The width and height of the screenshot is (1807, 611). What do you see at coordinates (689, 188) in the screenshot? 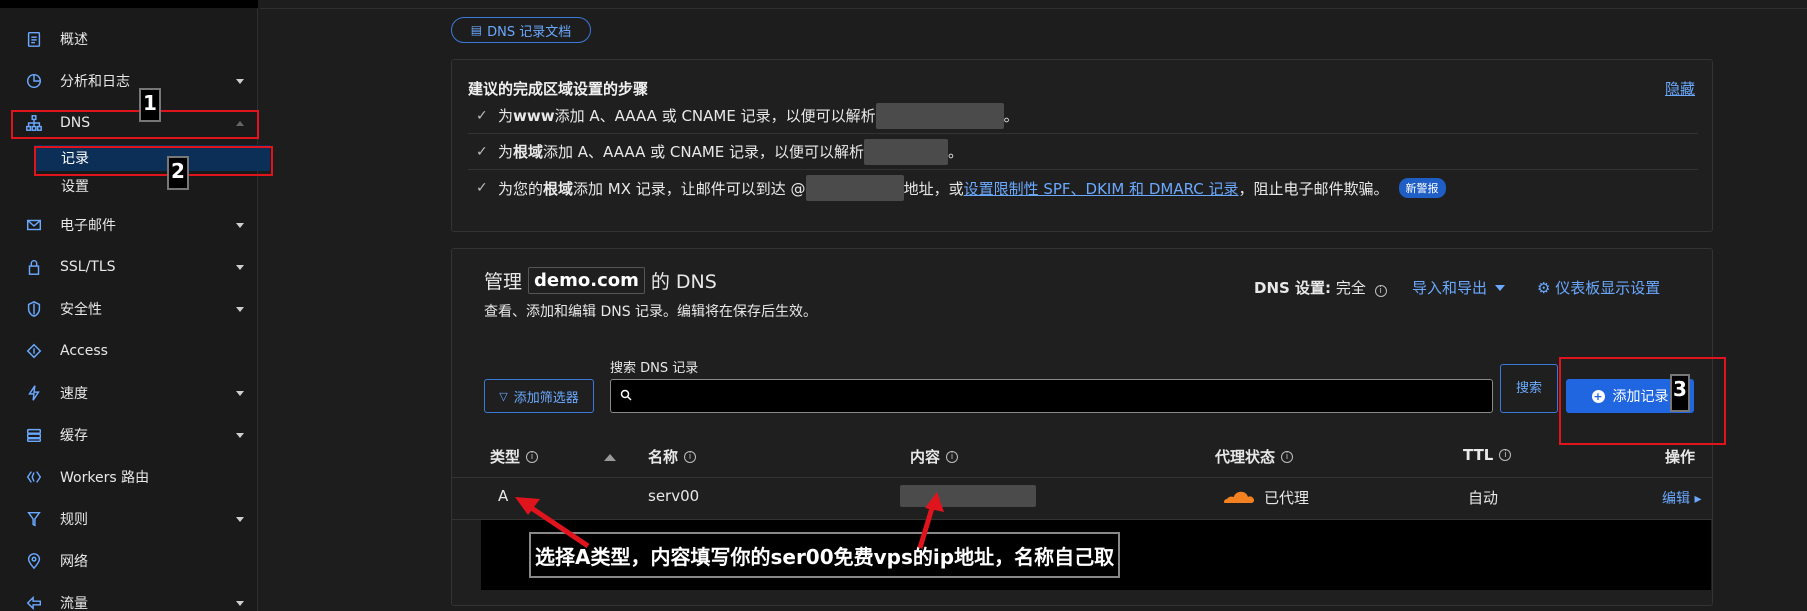
I see `step-text: 添加 MX 记录，让邮件可以到达 @` at bounding box center [689, 188].